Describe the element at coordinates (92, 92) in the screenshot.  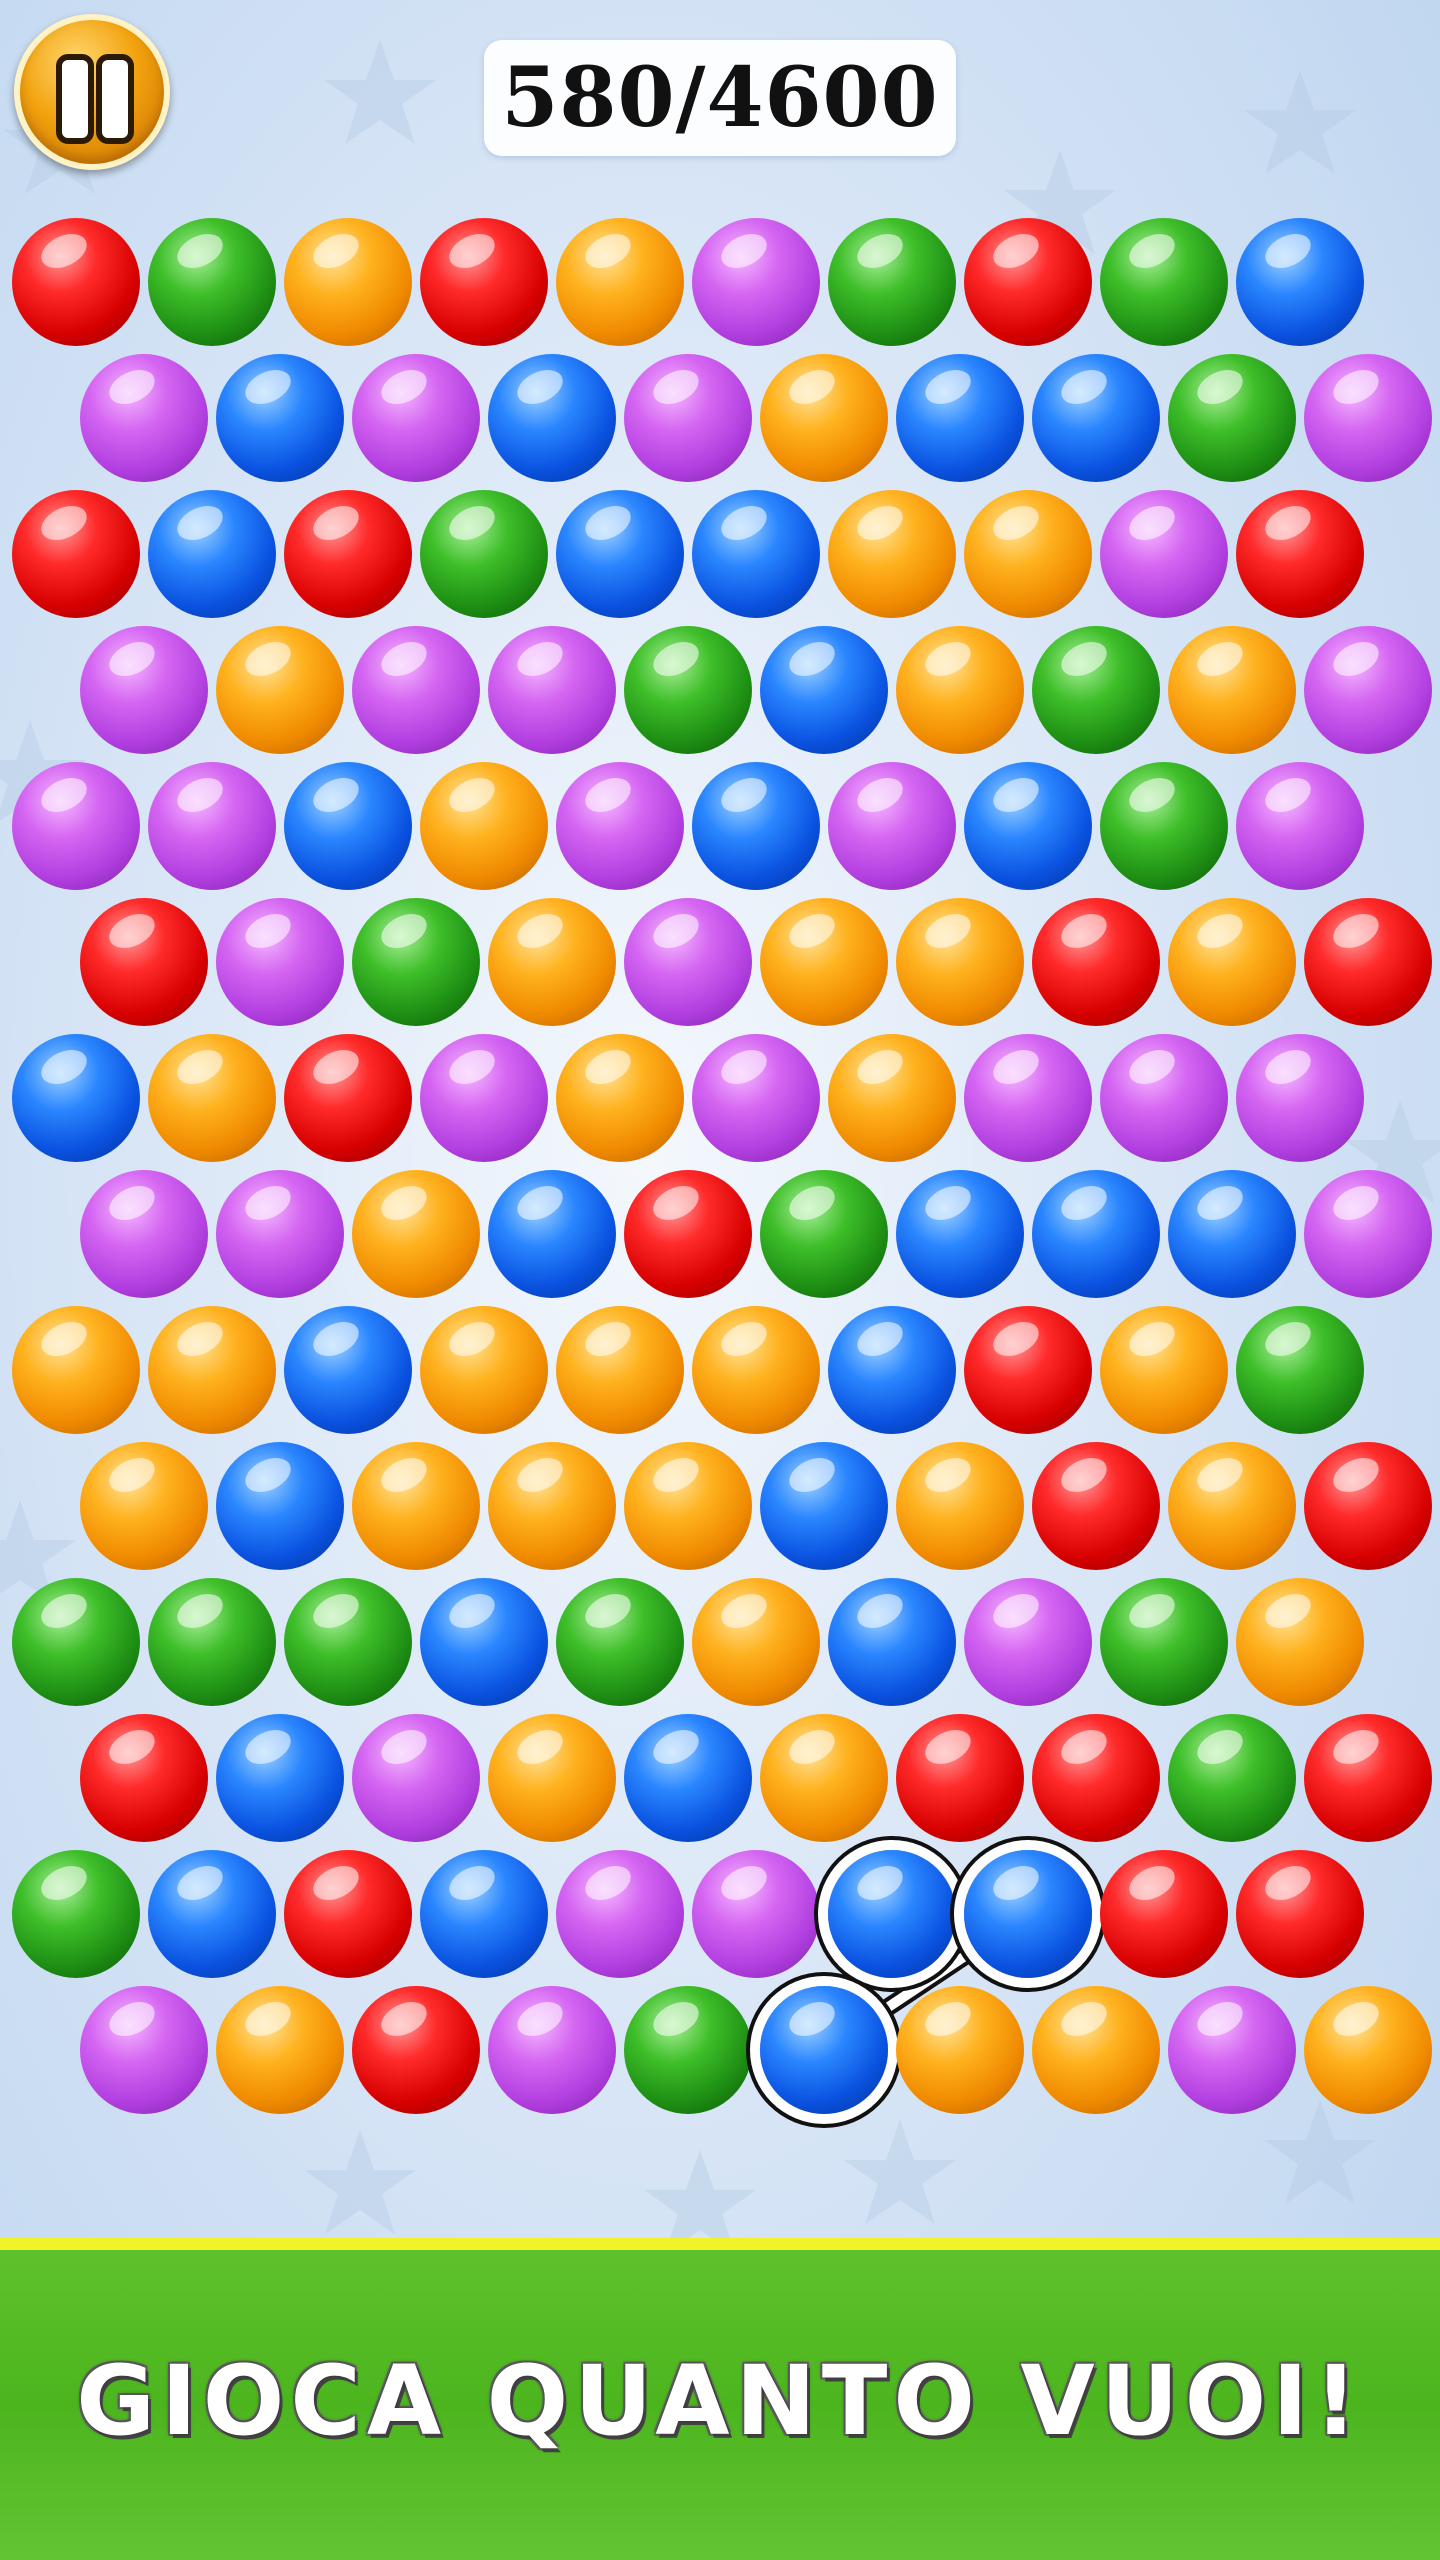
I see `pause-button` at that location.